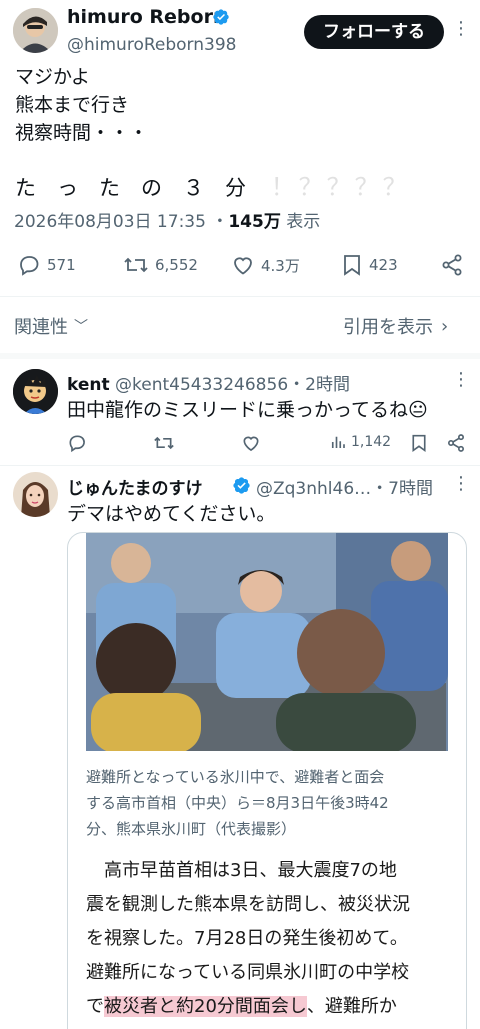 This screenshot has width=480, height=1029. Describe the element at coordinates (171, 514) in the screenshot. I see `reply-text: デマはやめてください。` at that location.